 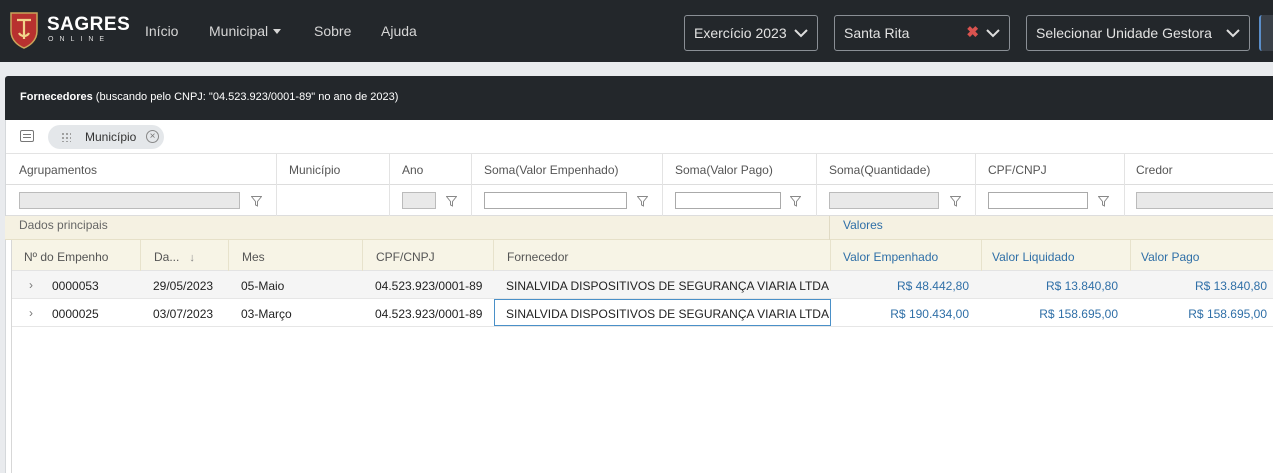 I want to click on pivot-header-credor: Credor, so click(x=1200, y=169).